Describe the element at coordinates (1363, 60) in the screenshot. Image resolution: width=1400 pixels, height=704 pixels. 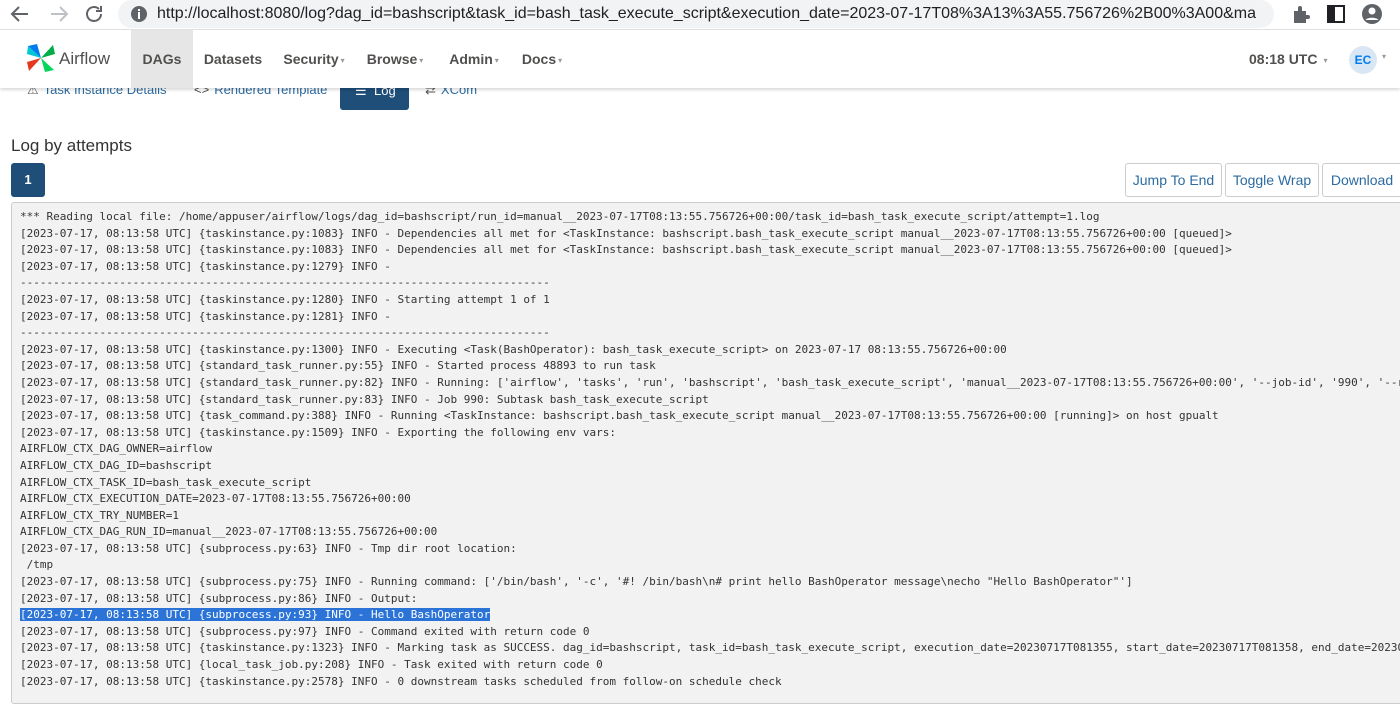
I see `user-avatar: EC` at that location.